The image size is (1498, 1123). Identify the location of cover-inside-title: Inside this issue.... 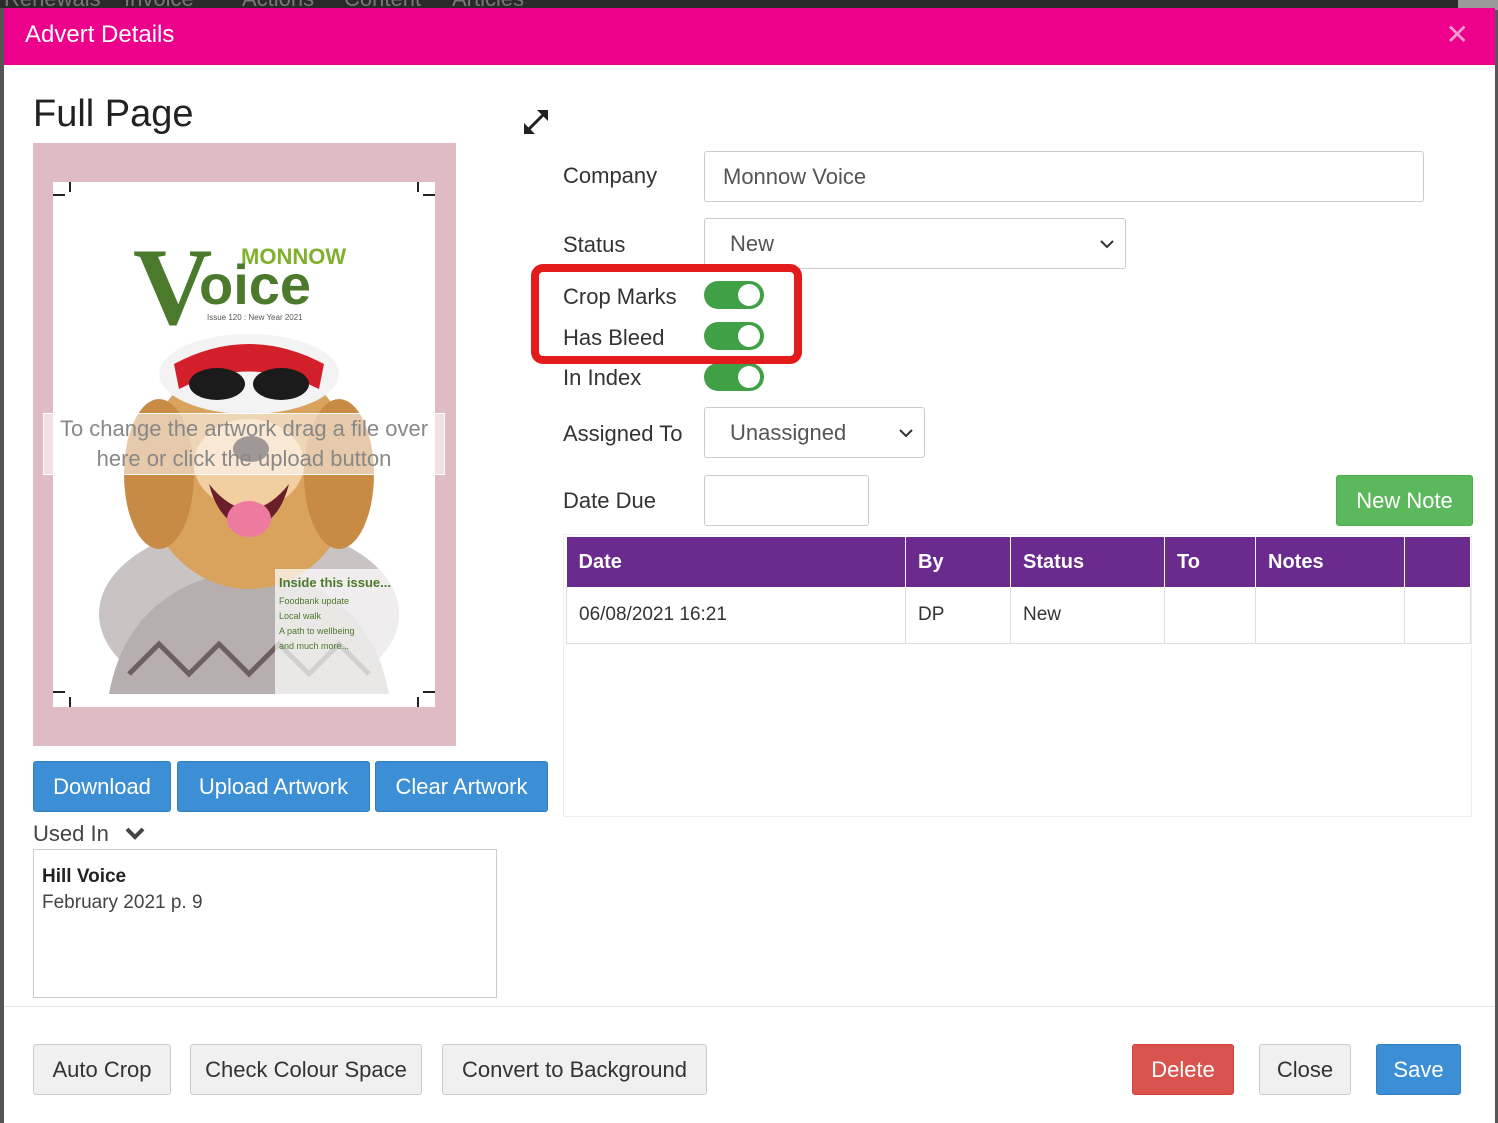
(335, 582).